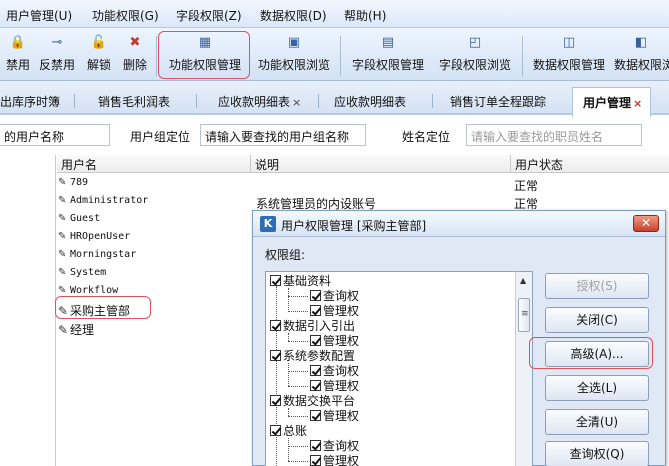 This screenshot has height=466, width=669. Describe the element at coordinates (569, 56) in the screenshot. I see `toolbar-data-permission-button: ◫ 数据权限管理` at that location.